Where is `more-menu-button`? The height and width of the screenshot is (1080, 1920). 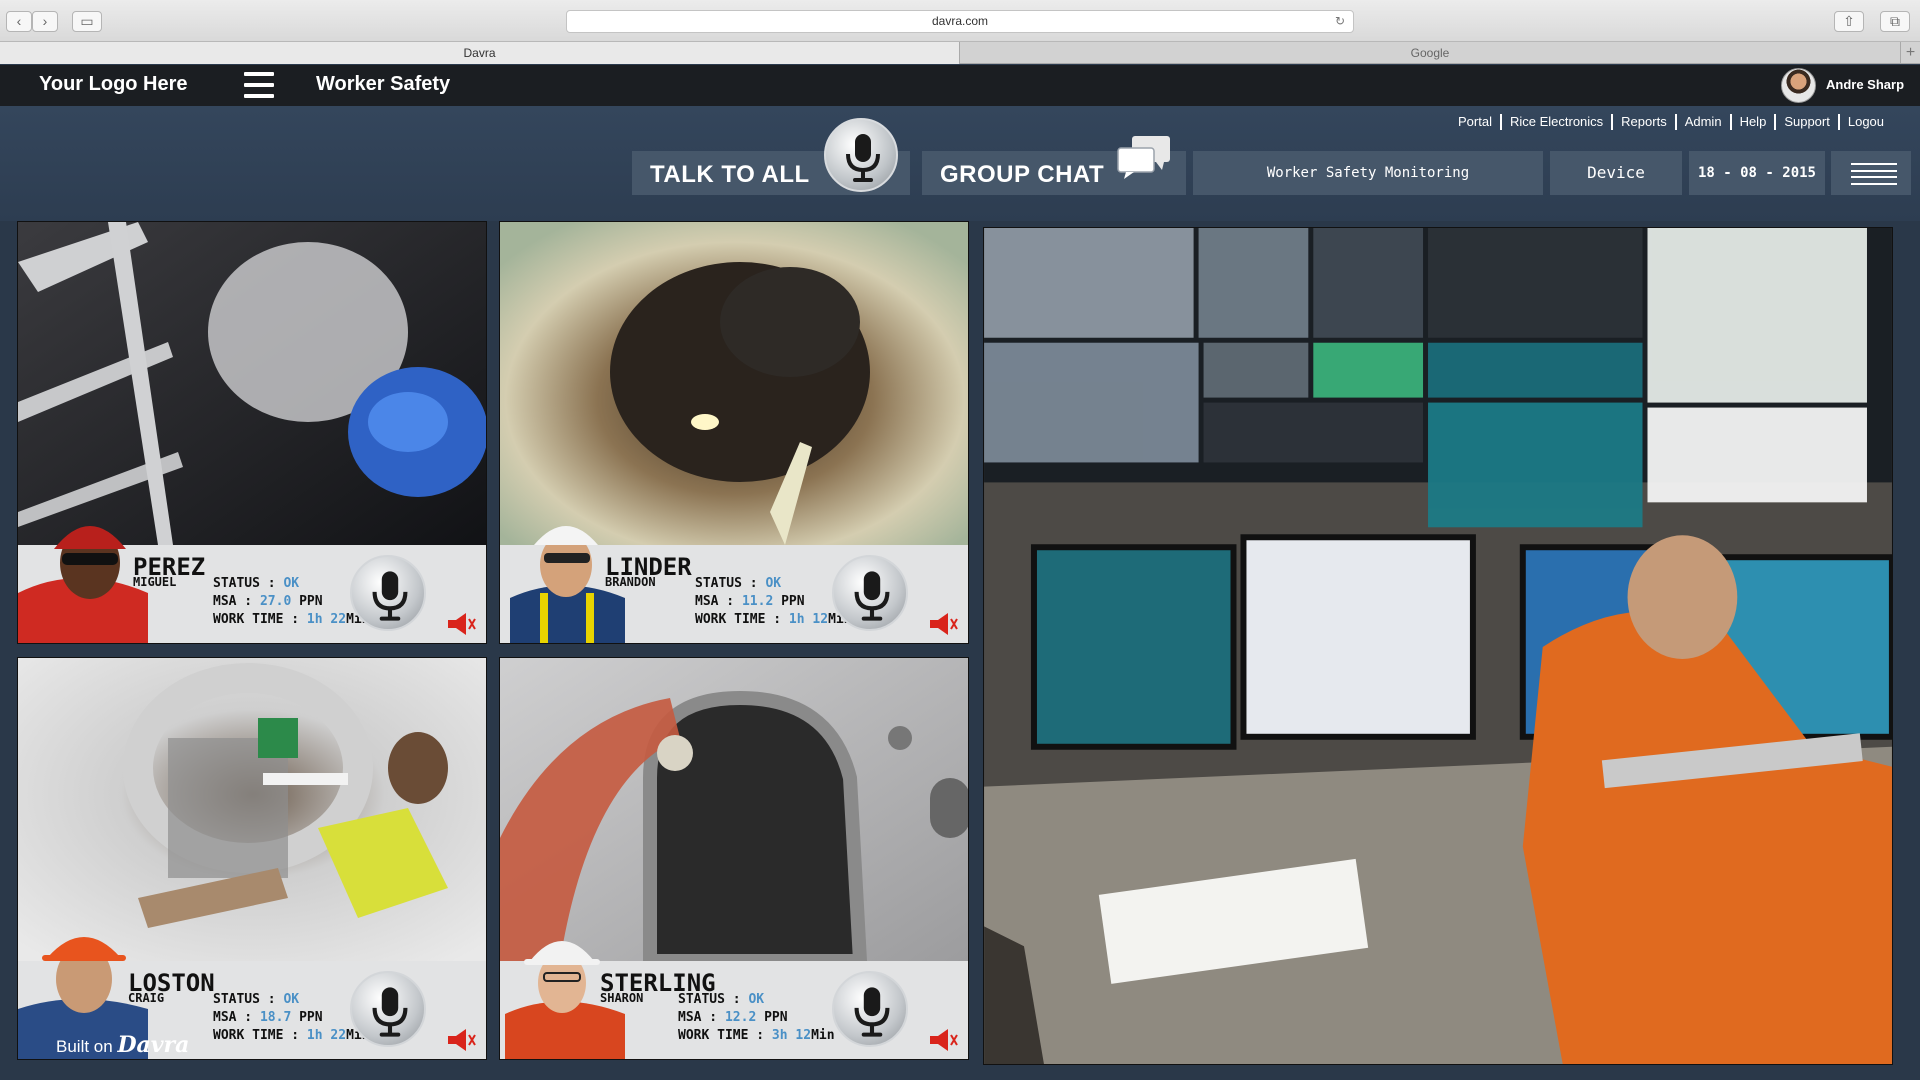
more-menu-button is located at coordinates (1871, 173).